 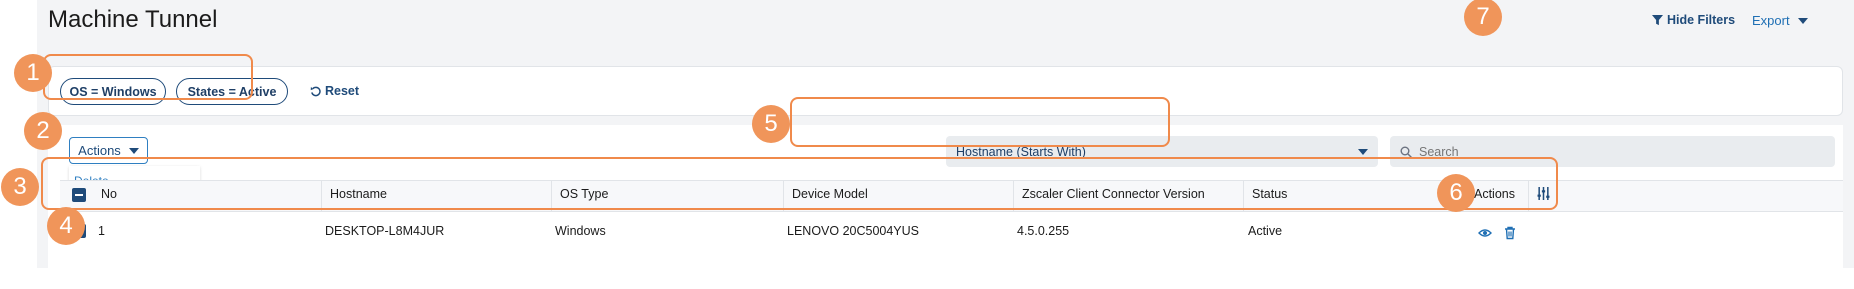 What do you see at coordinates (1265, 231) in the screenshot?
I see `cell-status: Active` at bounding box center [1265, 231].